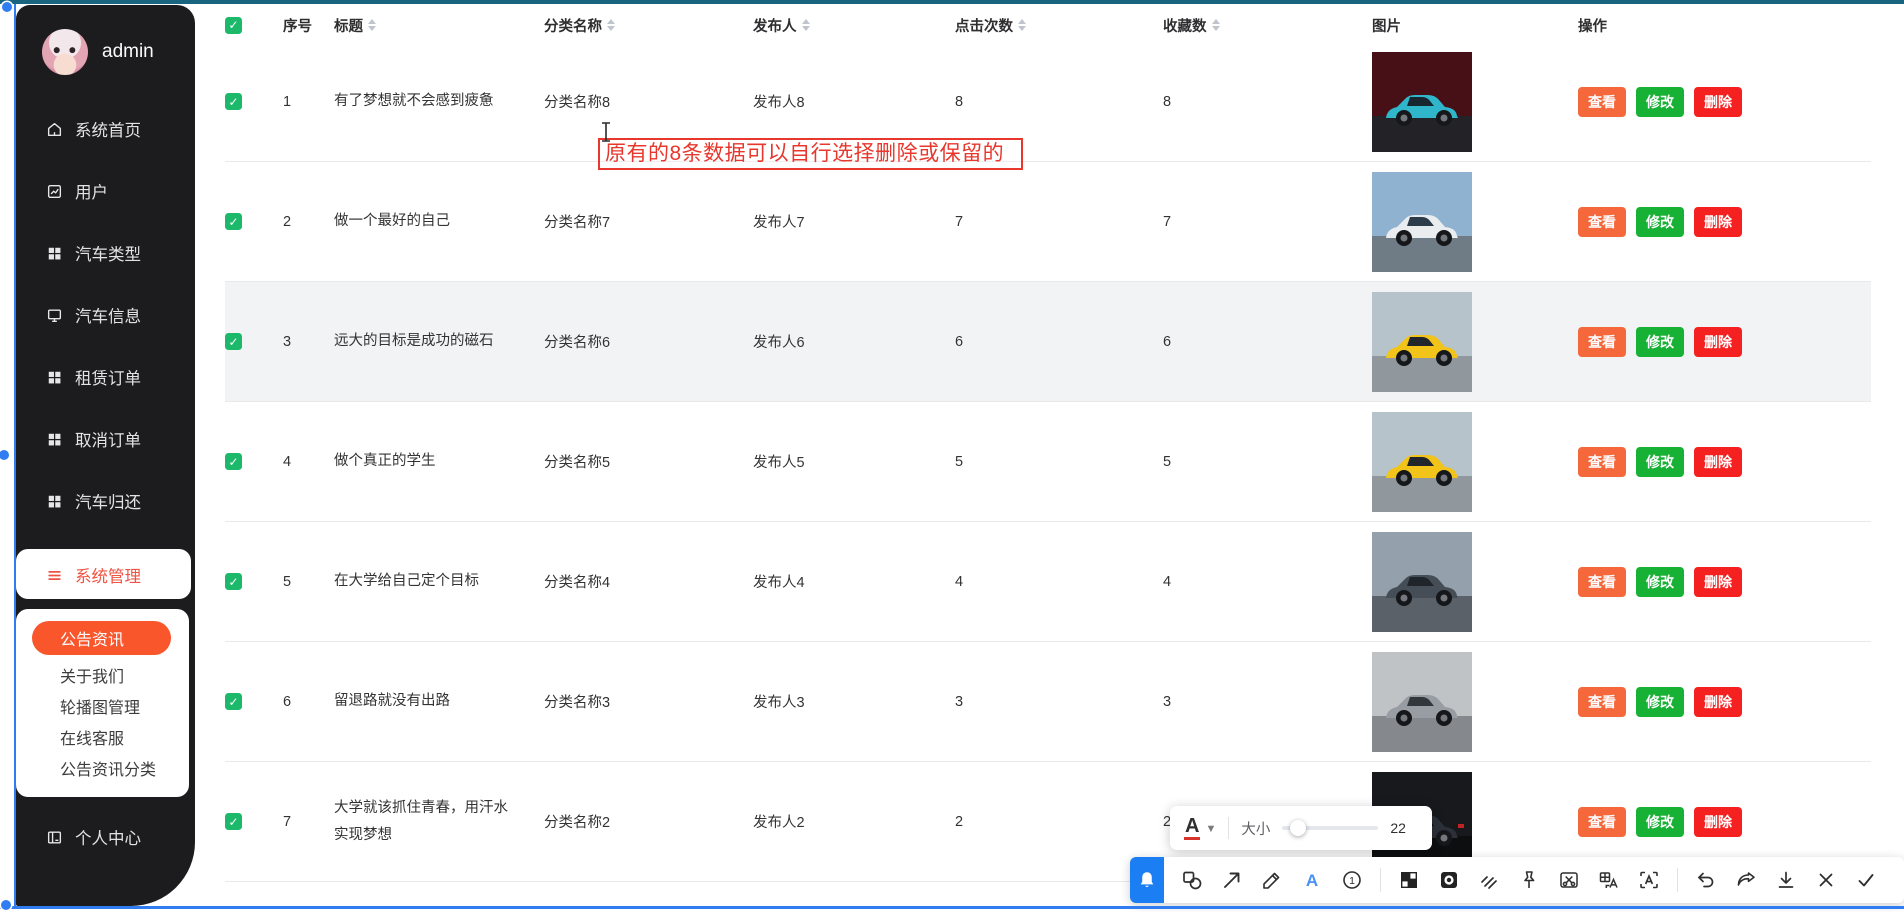 Image resolution: width=1904 pixels, height=912 pixels. I want to click on close-icon, so click(1826, 880).